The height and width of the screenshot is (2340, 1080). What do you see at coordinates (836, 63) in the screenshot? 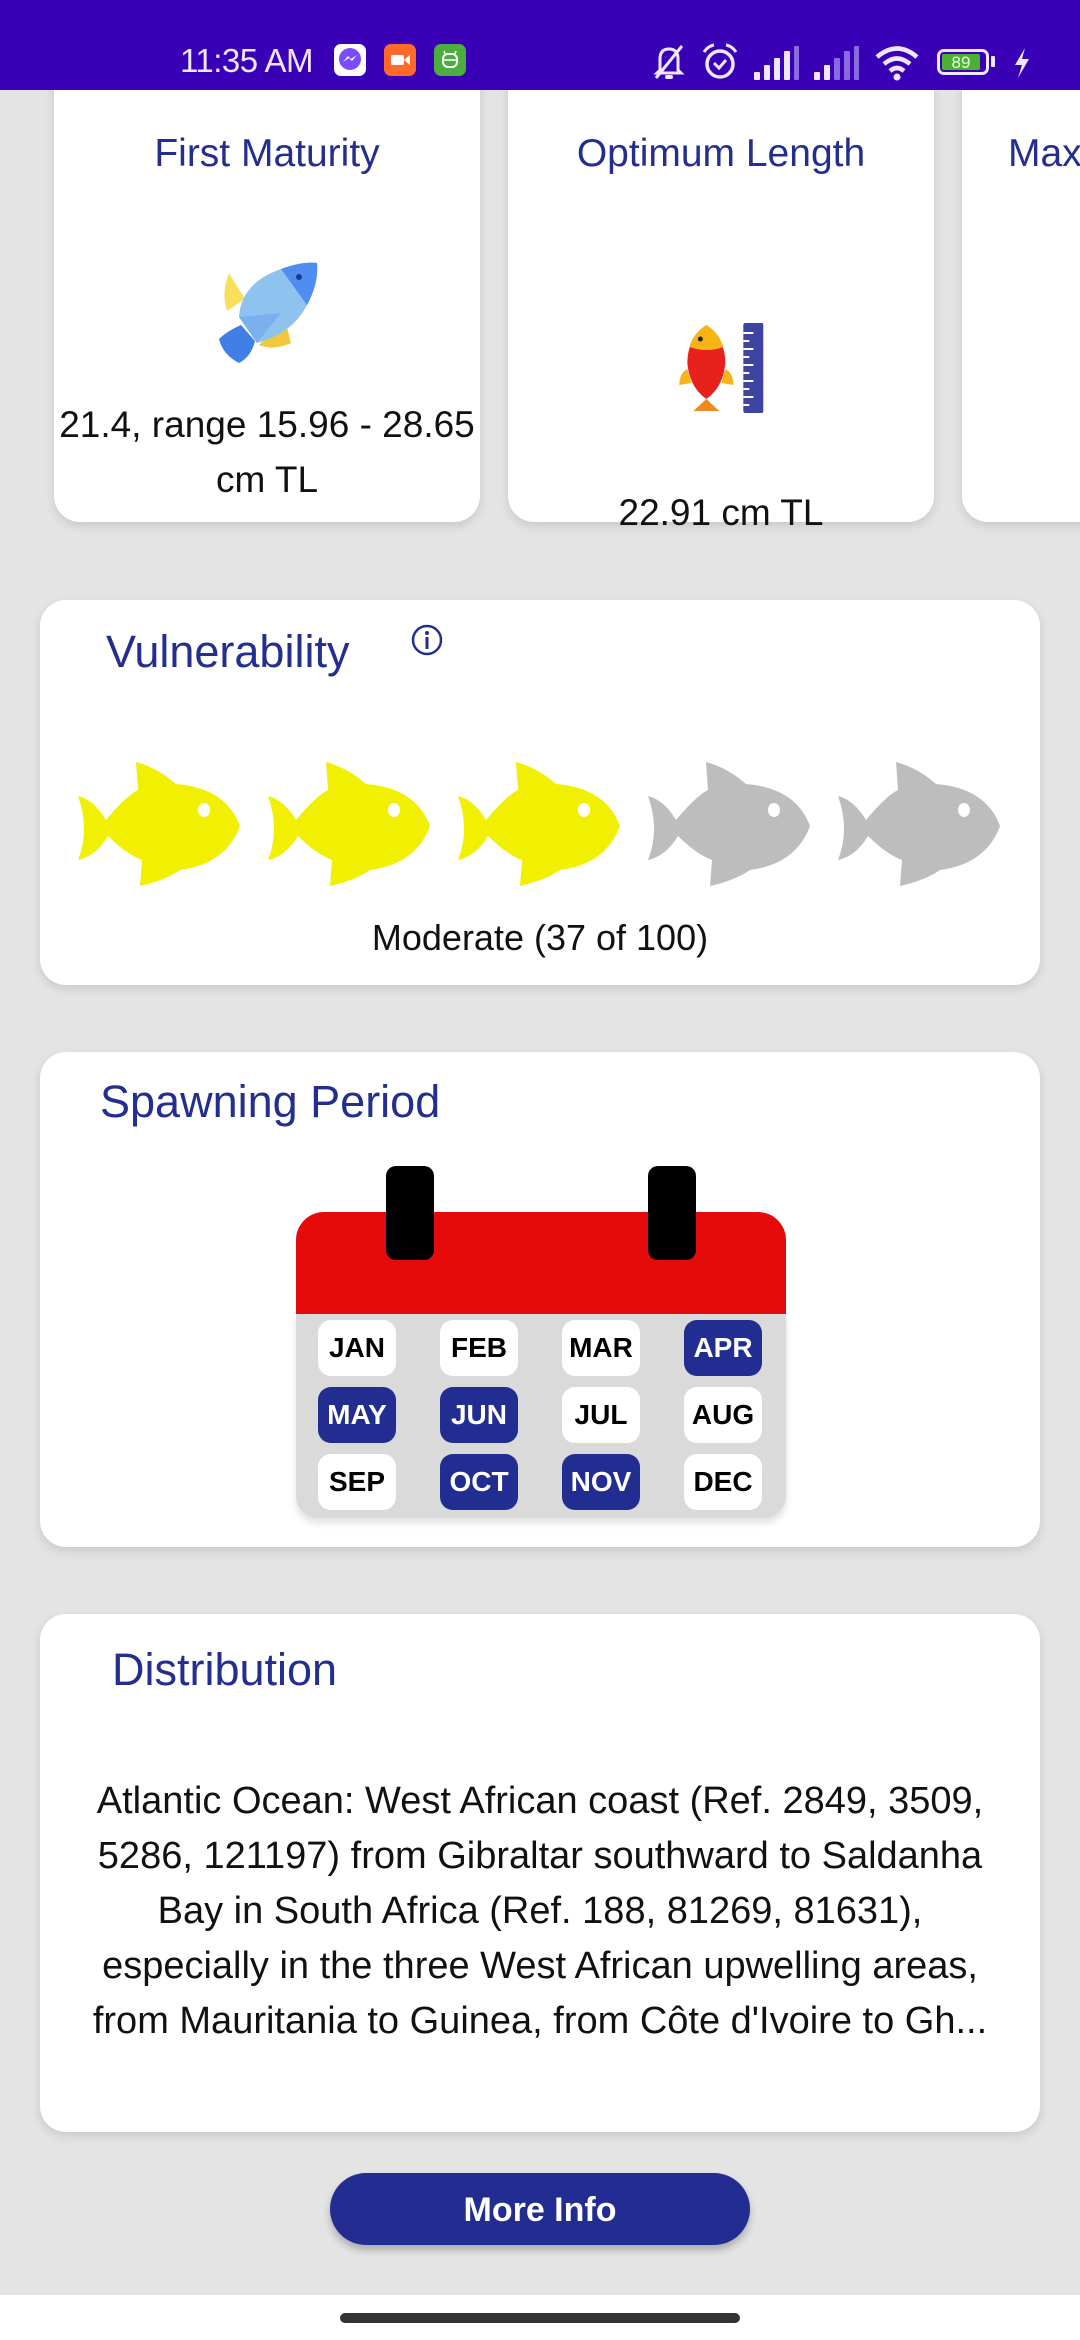
I see `signal-2-icon` at bounding box center [836, 63].